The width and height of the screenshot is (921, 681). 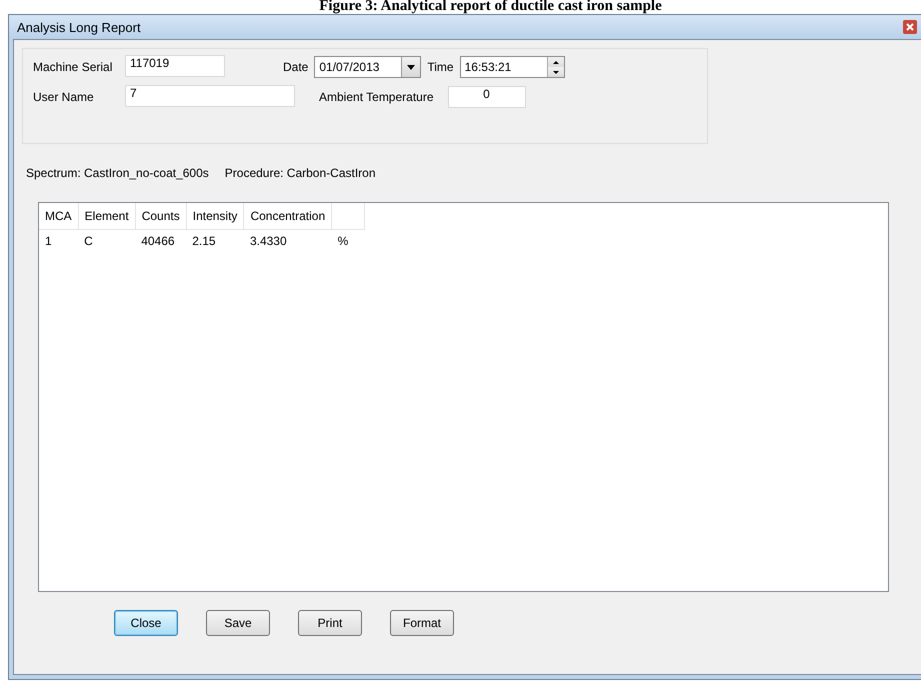 I want to click on close-icon, so click(x=910, y=27).